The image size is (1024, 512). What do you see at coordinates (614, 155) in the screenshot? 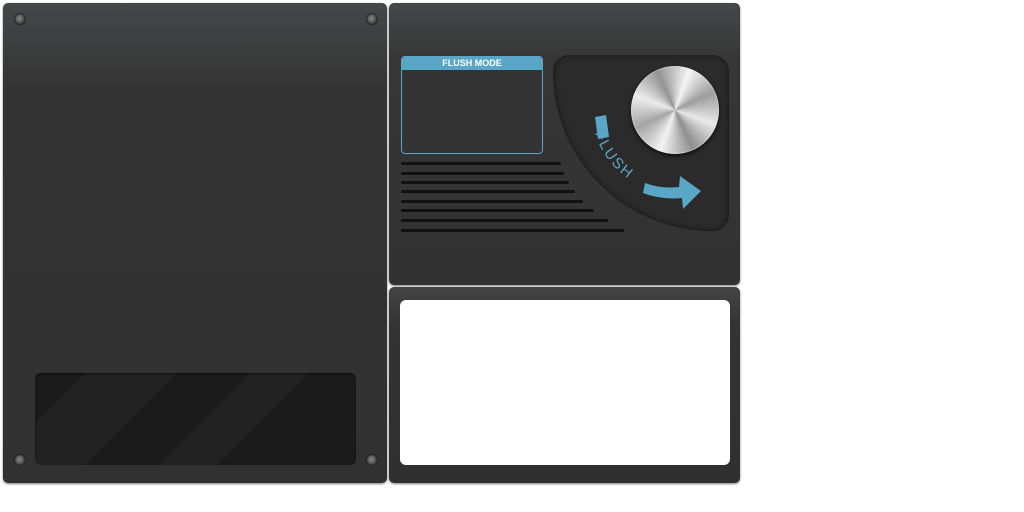
I see `flush-label: FLUSH` at bounding box center [614, 155].